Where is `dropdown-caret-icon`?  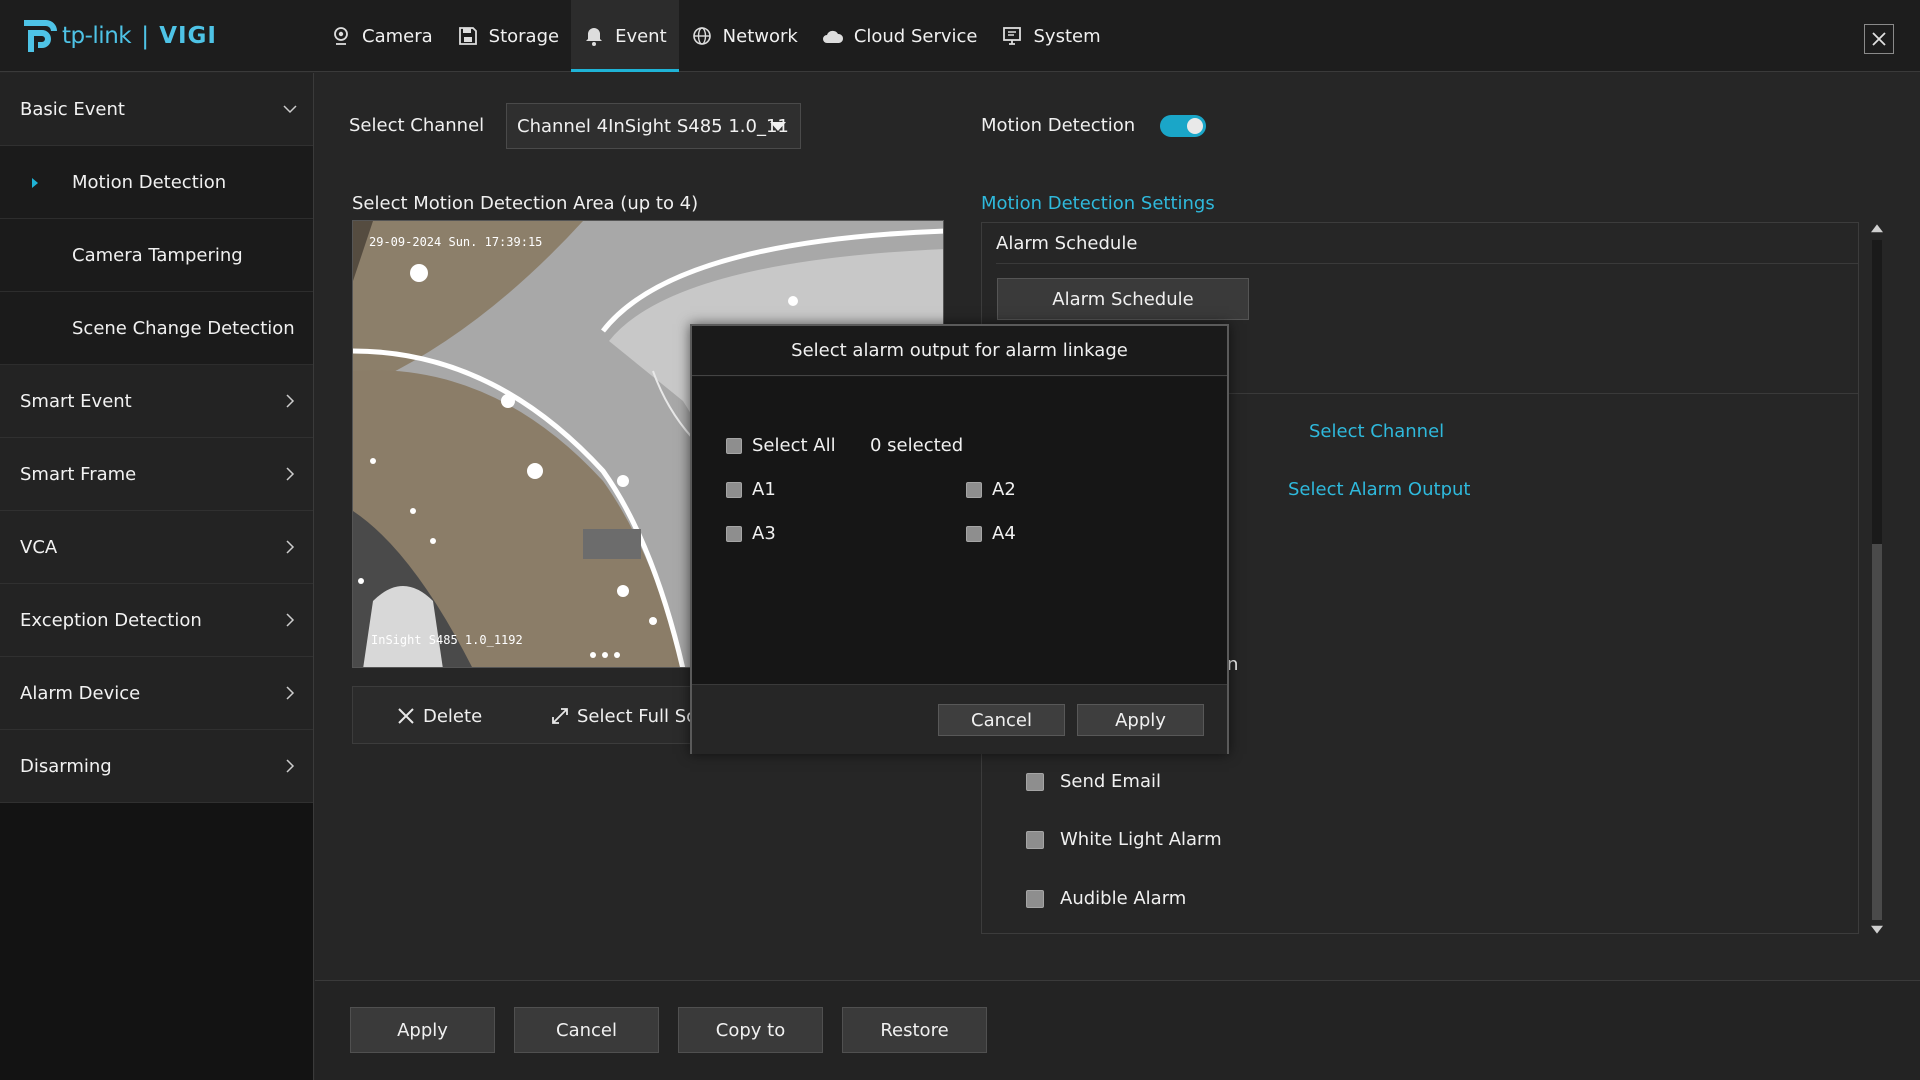
dropdown-caret-icon is located at coordinates (778, 126).